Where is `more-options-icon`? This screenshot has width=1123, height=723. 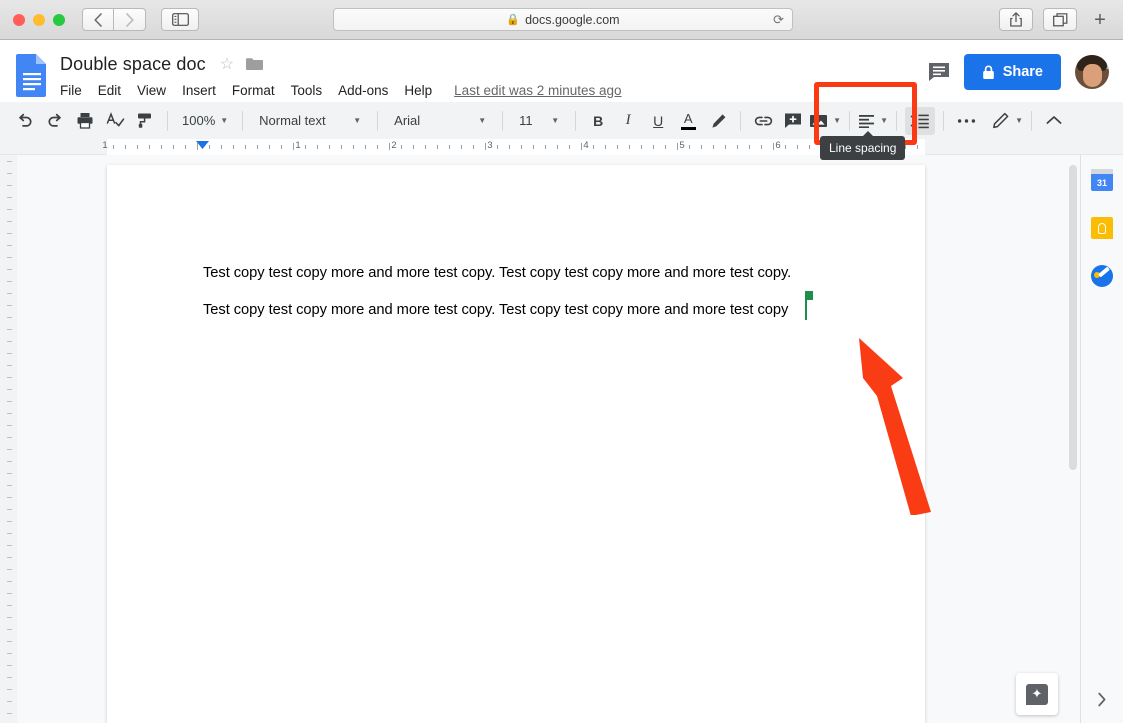
more-options-icon is located at coordinates (966, 120).